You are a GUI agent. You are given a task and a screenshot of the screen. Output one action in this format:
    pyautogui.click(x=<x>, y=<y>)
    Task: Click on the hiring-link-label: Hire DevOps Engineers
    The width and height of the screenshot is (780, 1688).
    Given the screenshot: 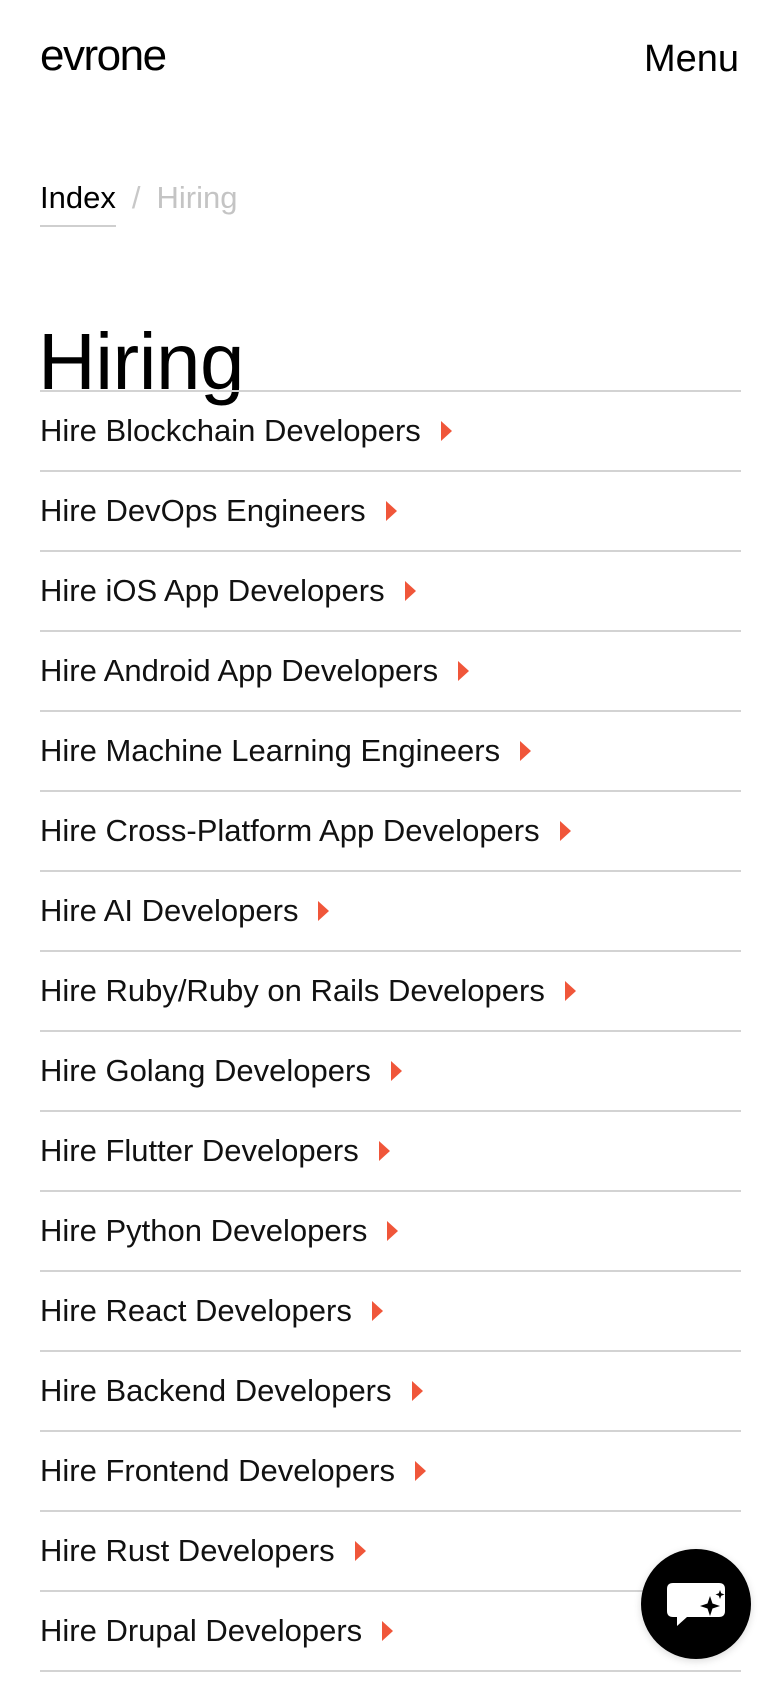 What is the action you would take?
    pyautogui.click(x=203, y=510)
    